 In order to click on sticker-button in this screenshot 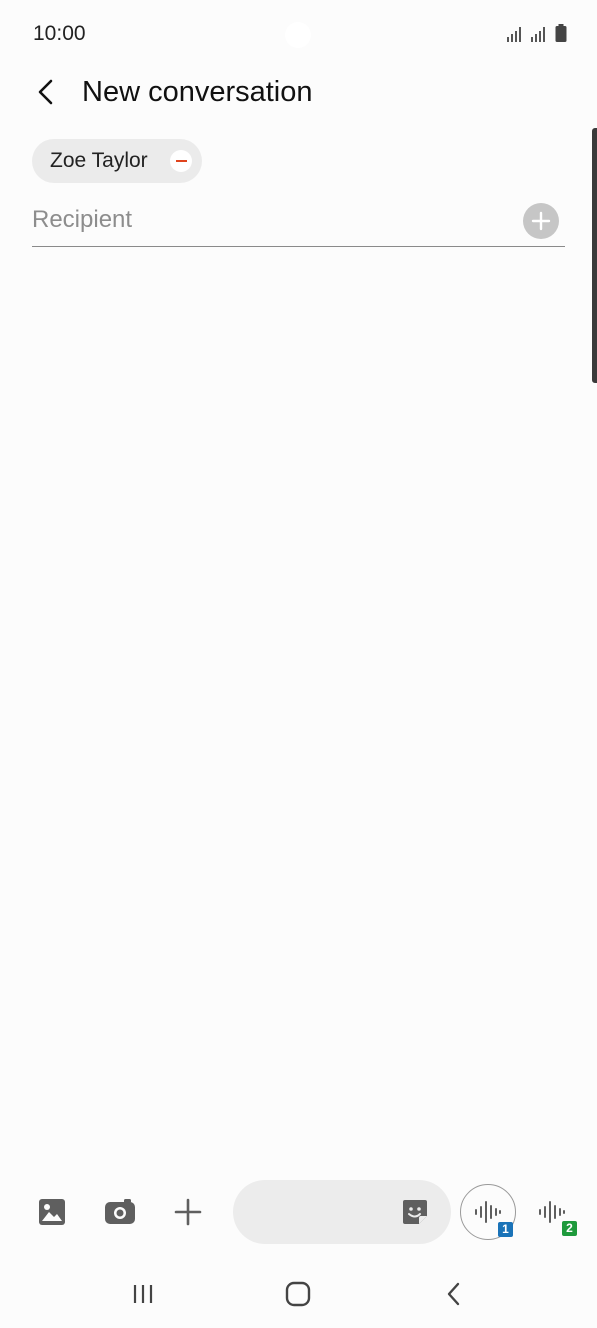, I will do `click(415, 1212)`.